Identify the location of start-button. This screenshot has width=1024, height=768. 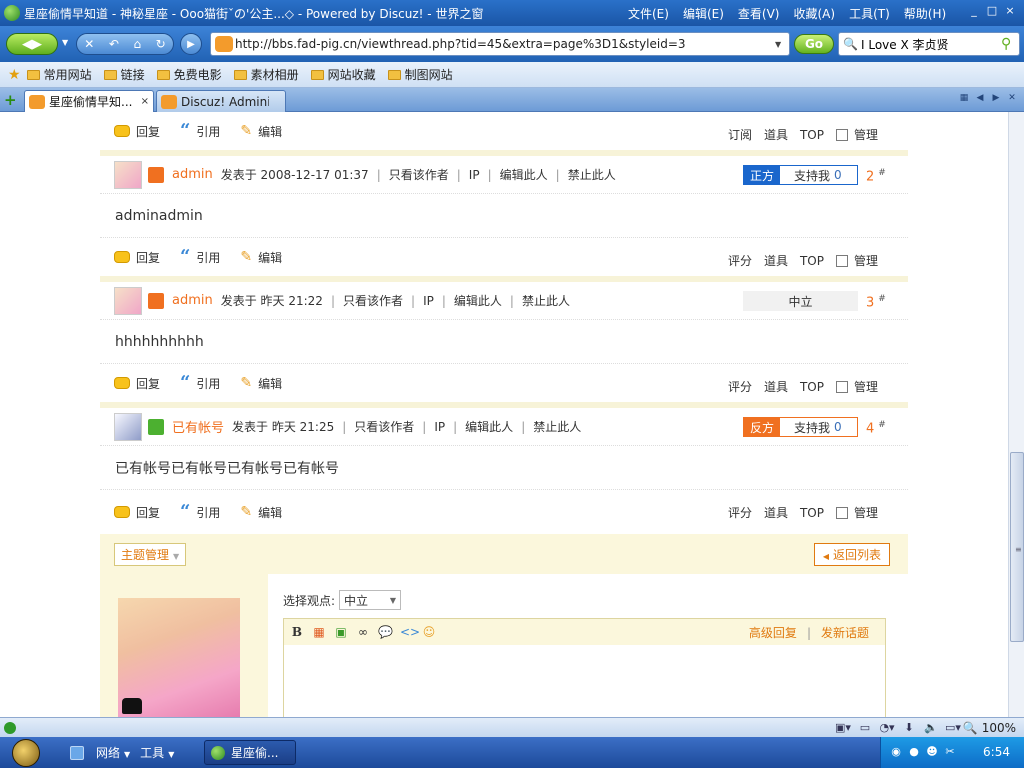
(26, 753).